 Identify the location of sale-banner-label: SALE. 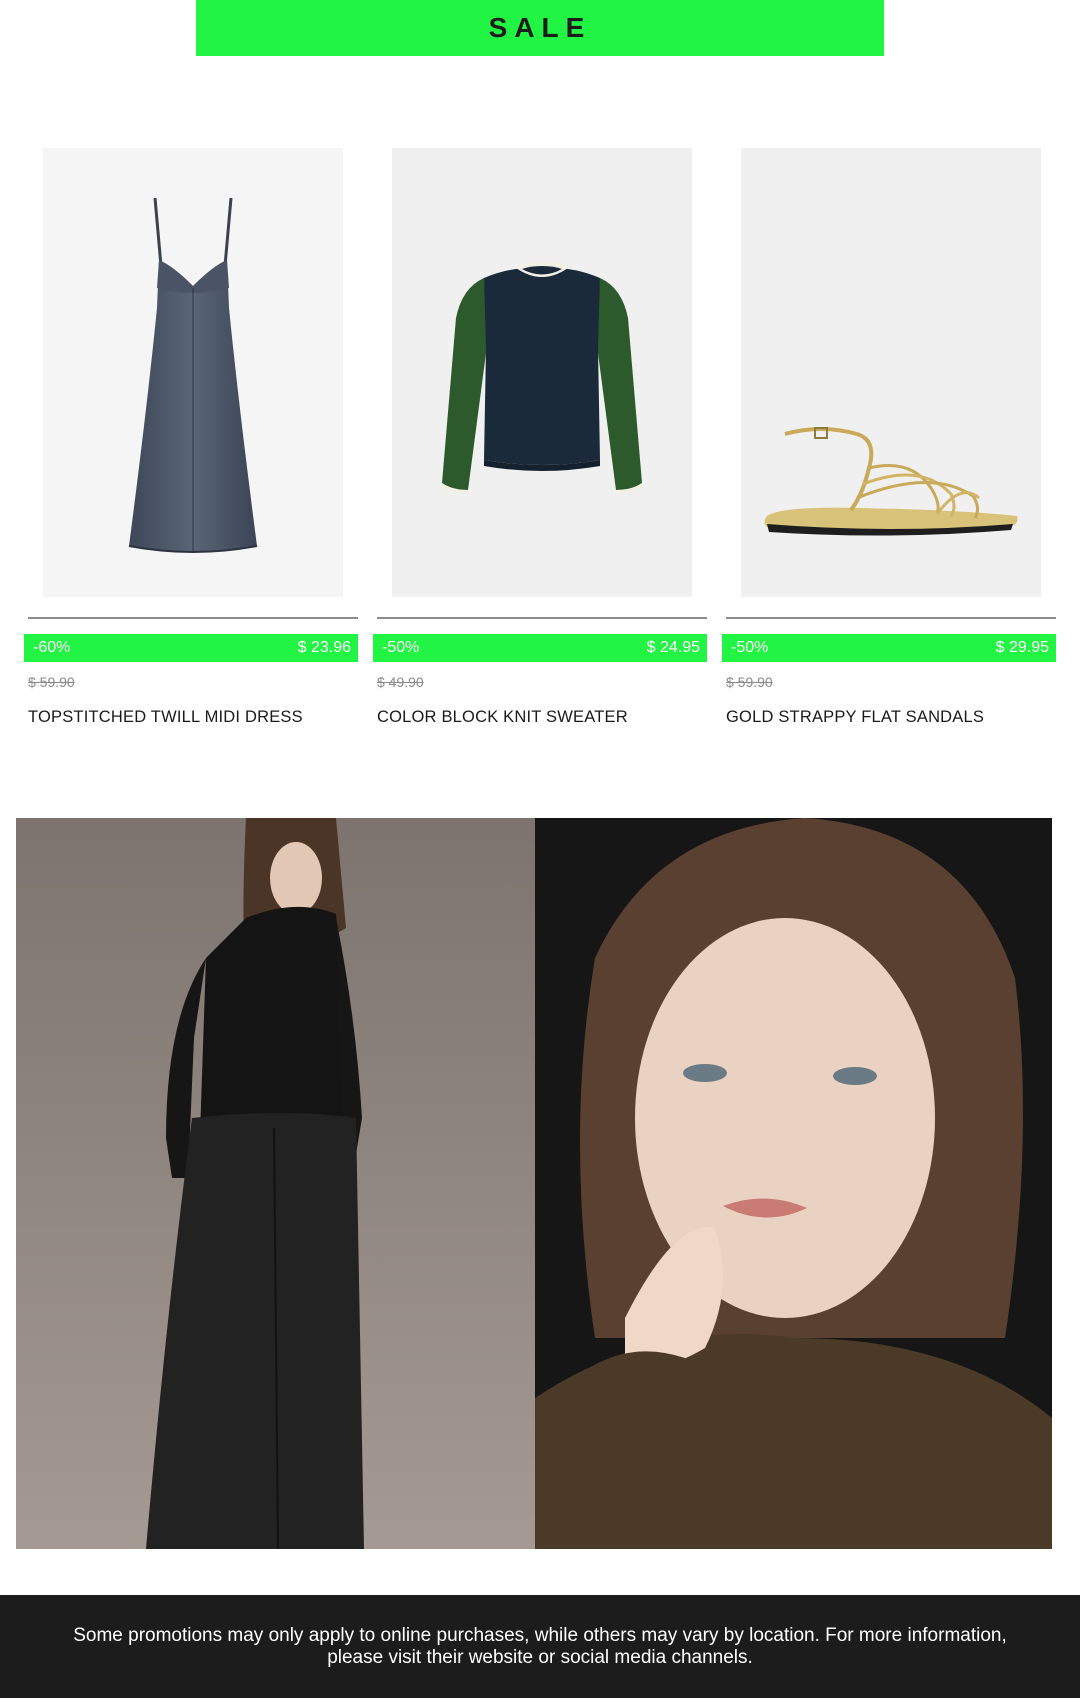
(540, 27).